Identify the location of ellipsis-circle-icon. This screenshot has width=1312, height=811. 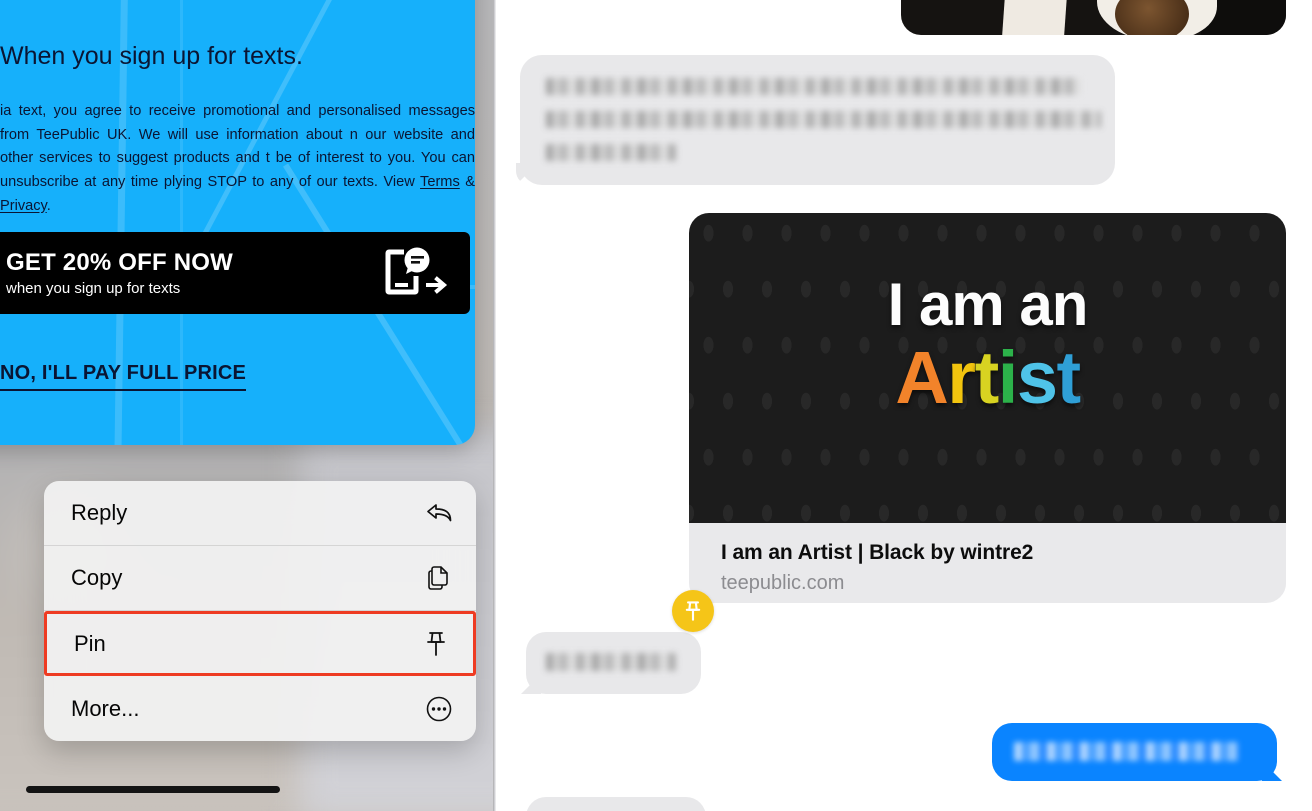
(439, 709).